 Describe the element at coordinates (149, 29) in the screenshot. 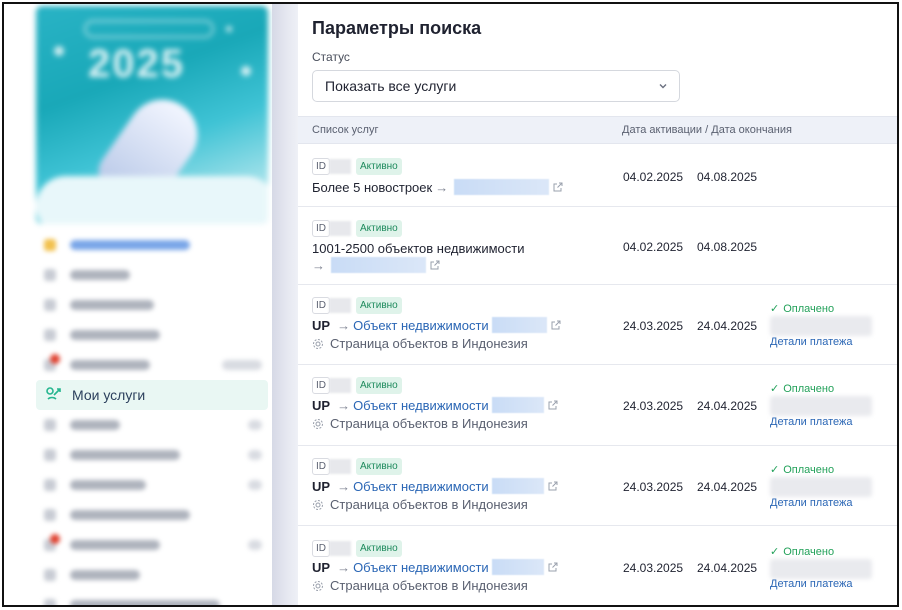

I see `banner-ribbon` at that location.